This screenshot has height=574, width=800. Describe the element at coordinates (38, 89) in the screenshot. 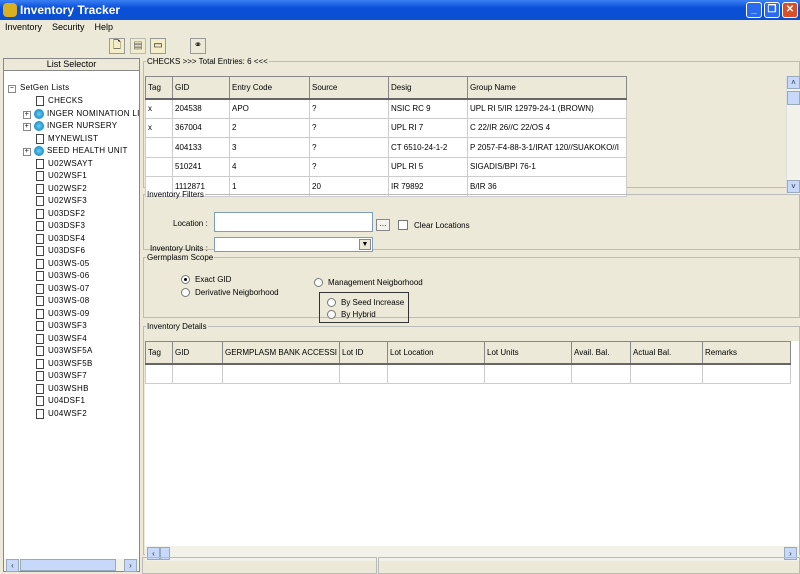

I see `tree-root: − SetGen Lists` at that location.